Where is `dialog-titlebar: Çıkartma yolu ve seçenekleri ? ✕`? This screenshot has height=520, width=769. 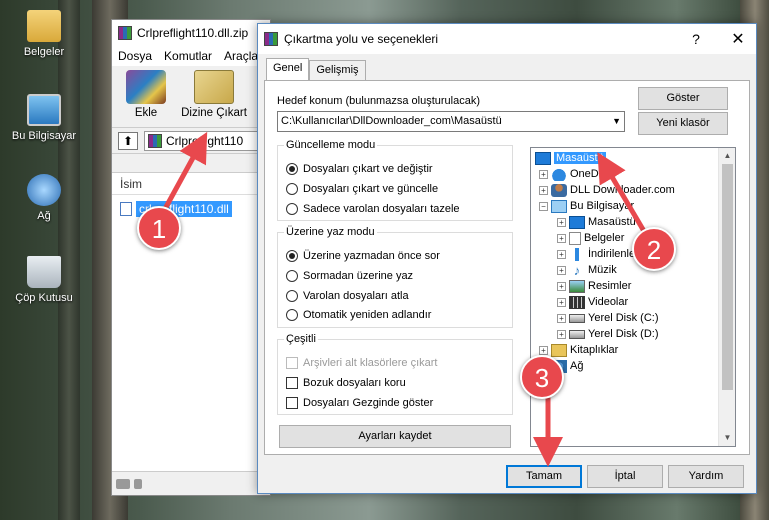 dialog-titlebar: Çıkartma yolu ve seçenekleri ? ✕ is located at coordinates (507, 39).